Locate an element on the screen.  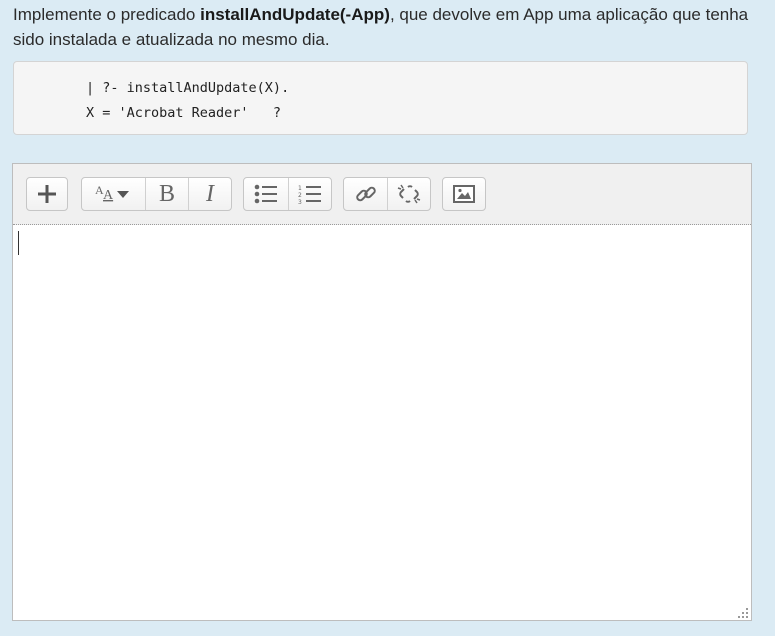
question-prefix: Implemente o predicado is located at coordinates (107, 14).